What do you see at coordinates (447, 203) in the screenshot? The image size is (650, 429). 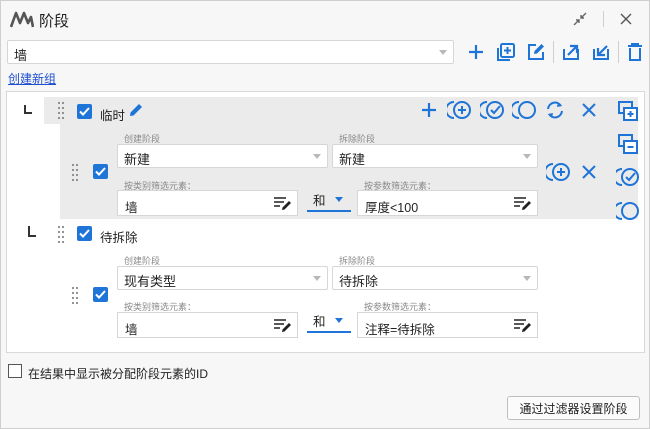 I see `param-filter-field: 厚度<100` at bounding box center [447, 203].